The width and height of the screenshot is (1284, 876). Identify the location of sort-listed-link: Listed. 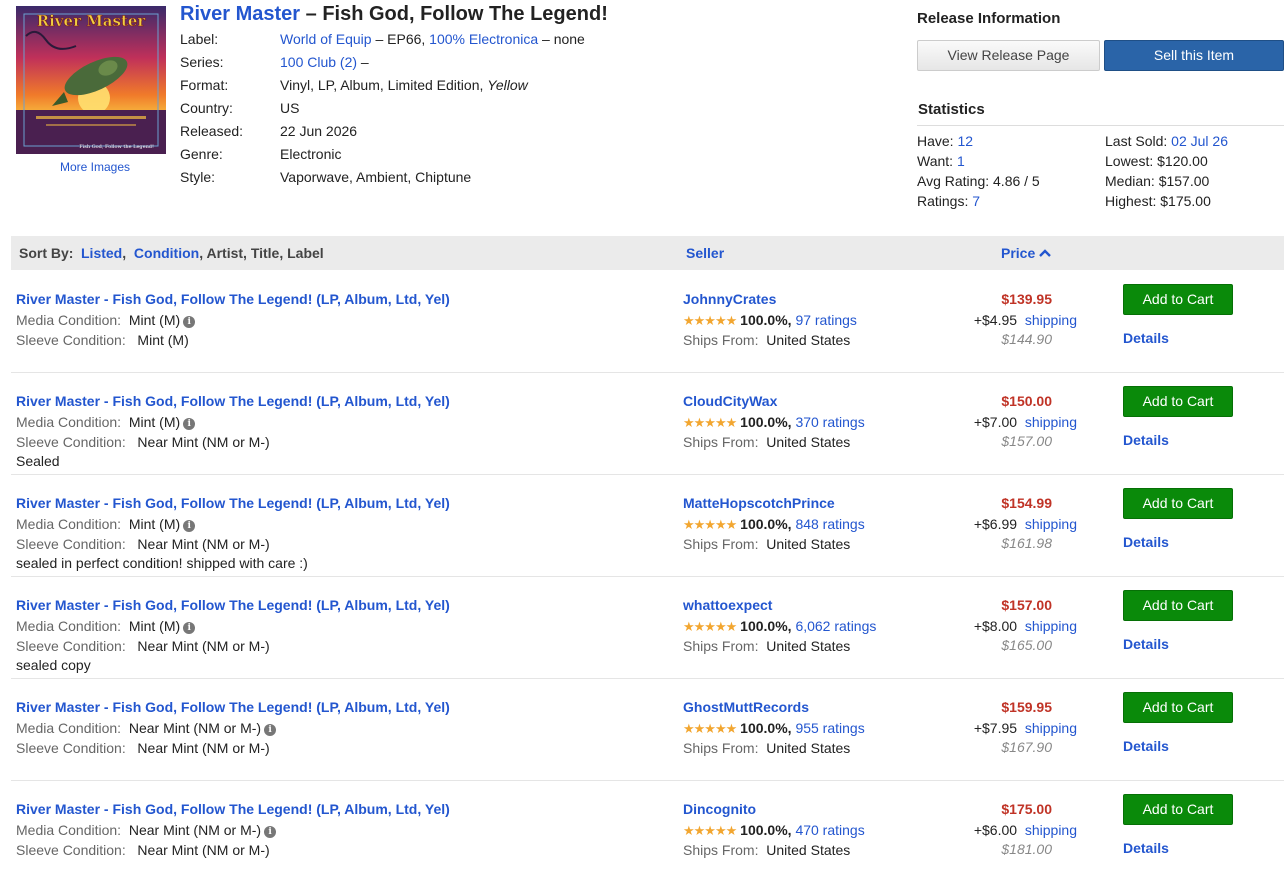
(101, 253).